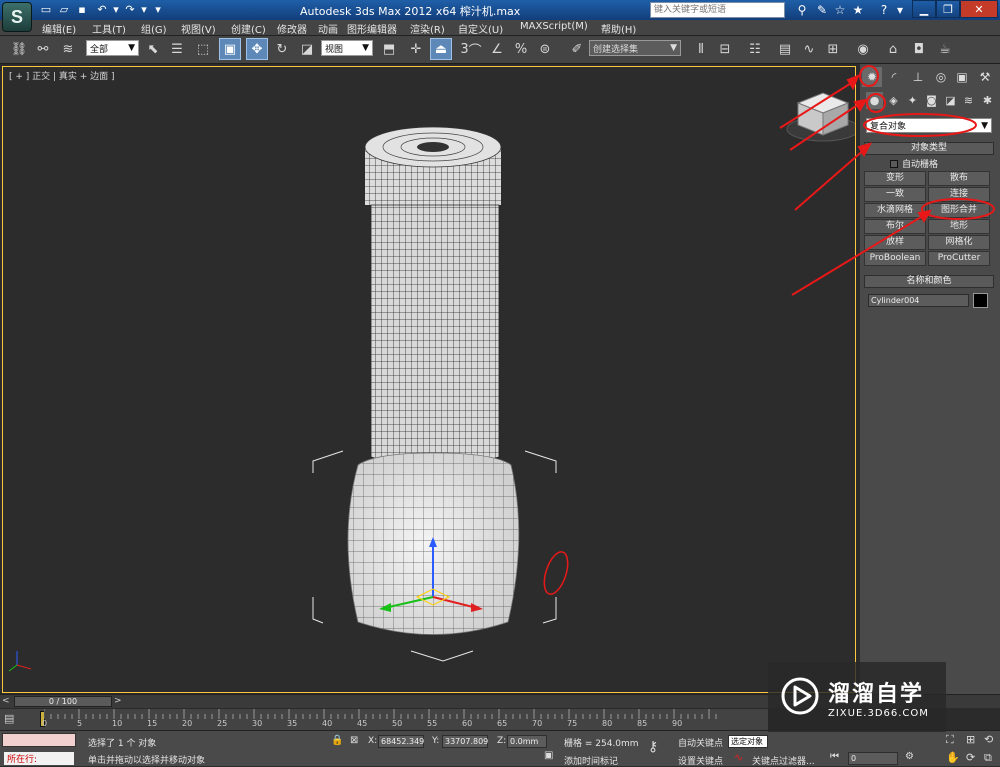  What do you see at coordinates (895, 226) in the screenshot?
I see `boolean-button: 布尔` at bounding box center [895, 226].